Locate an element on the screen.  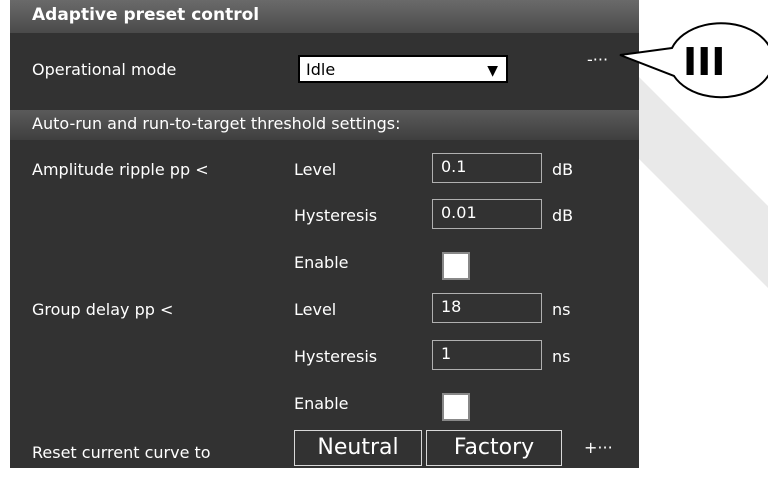
callout-label: III is located at coordinates (704, 62).